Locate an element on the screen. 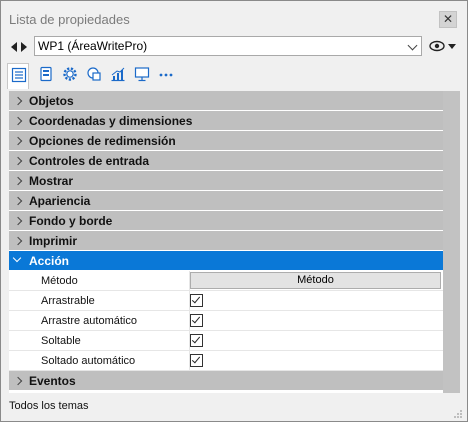 The width and height of the screenshot is (468, 422). category-coordenadas: Coordenadas y dimensiones is located at coordinates (226, 121).